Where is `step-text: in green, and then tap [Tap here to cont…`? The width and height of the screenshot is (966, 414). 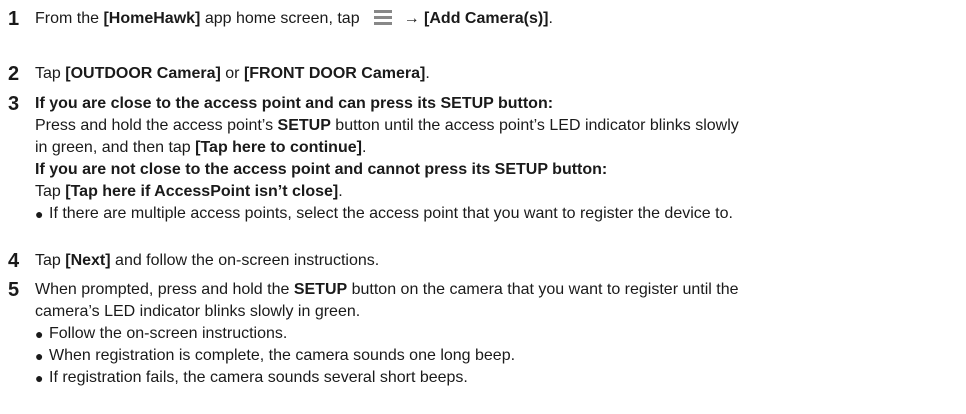
step-text: in green, and then tap [Tap here to cont… is located at coordinates (497, 148).